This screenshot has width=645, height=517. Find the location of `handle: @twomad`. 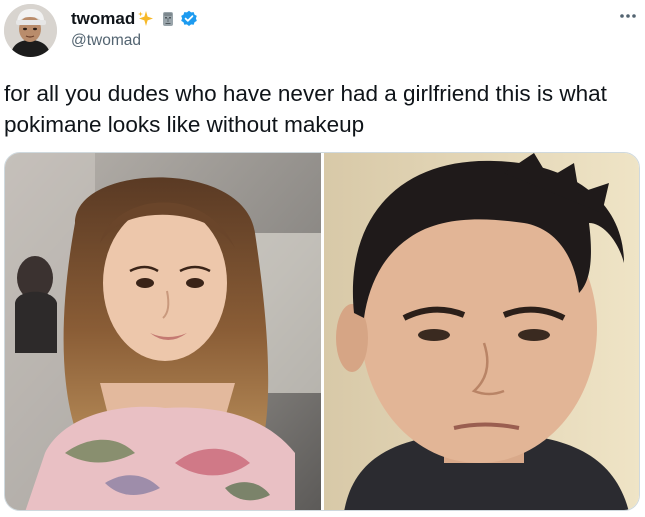

handle: @twomad is located at coordinates (134, 41).